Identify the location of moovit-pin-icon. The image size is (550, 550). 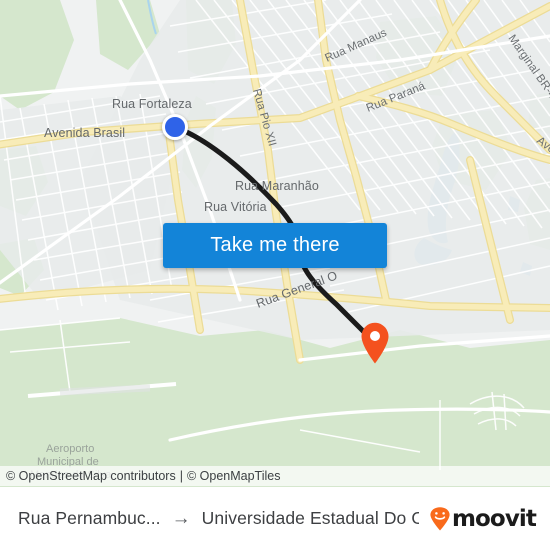
(440, 518).